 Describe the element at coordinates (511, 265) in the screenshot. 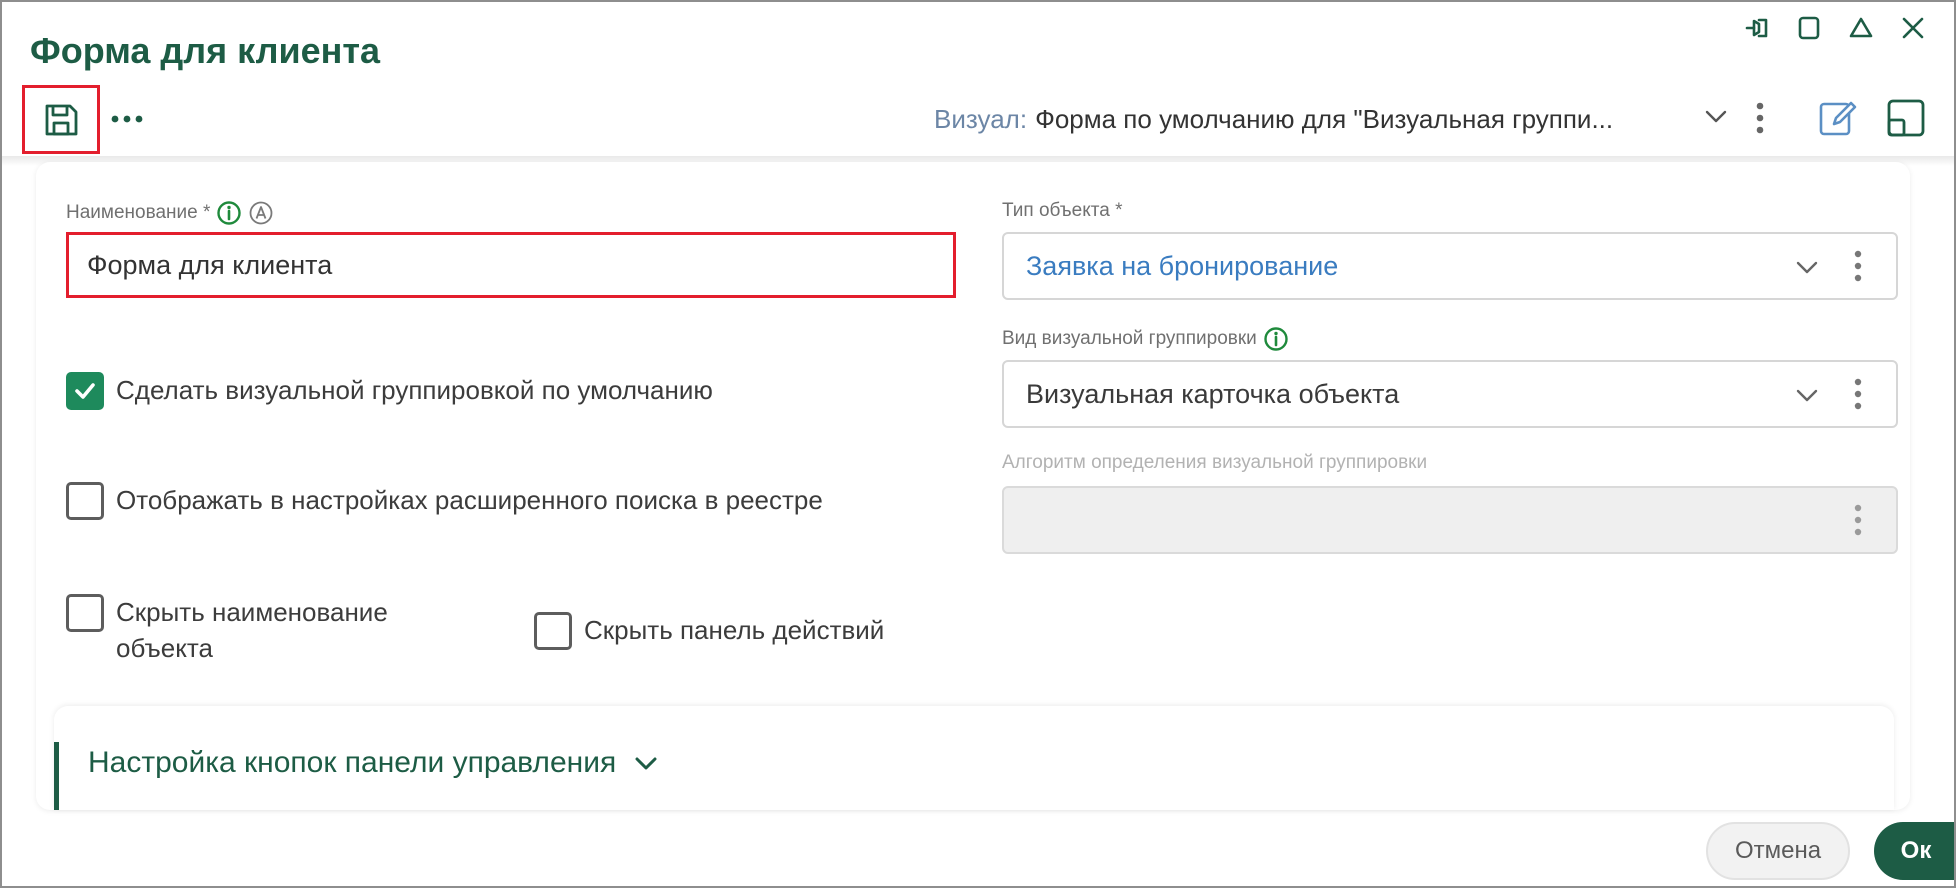

I see `name-input: Форма для клиента` at that location.